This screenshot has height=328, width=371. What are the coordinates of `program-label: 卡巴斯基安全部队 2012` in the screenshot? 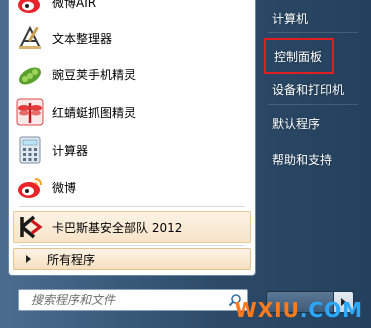 It's located at (117, 227).